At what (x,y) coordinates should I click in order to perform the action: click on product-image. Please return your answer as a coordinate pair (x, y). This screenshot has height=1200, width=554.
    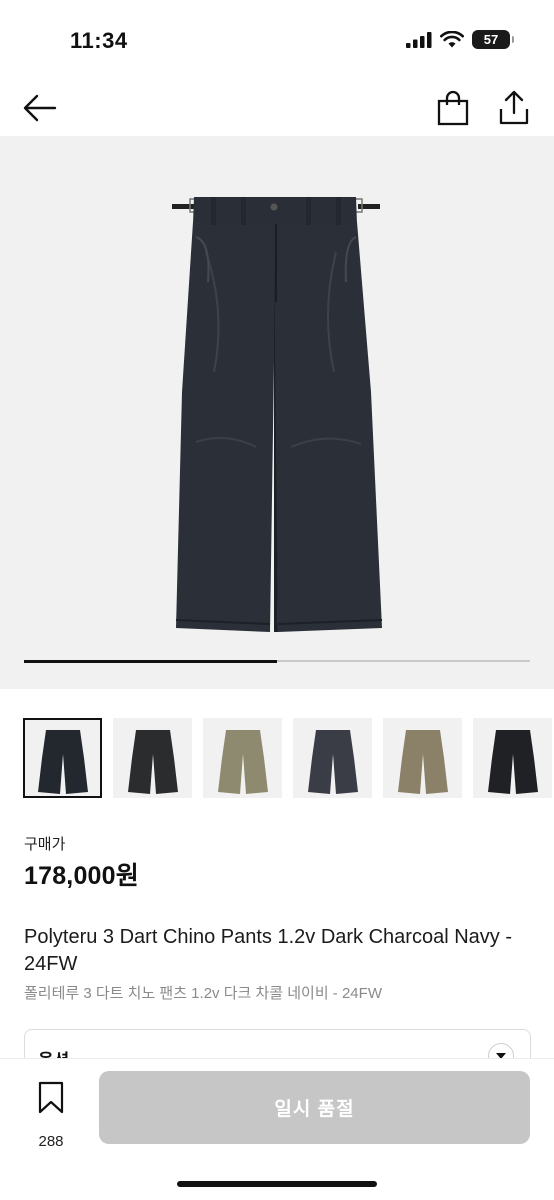
    Looking at the image, I should click on (277, 414).